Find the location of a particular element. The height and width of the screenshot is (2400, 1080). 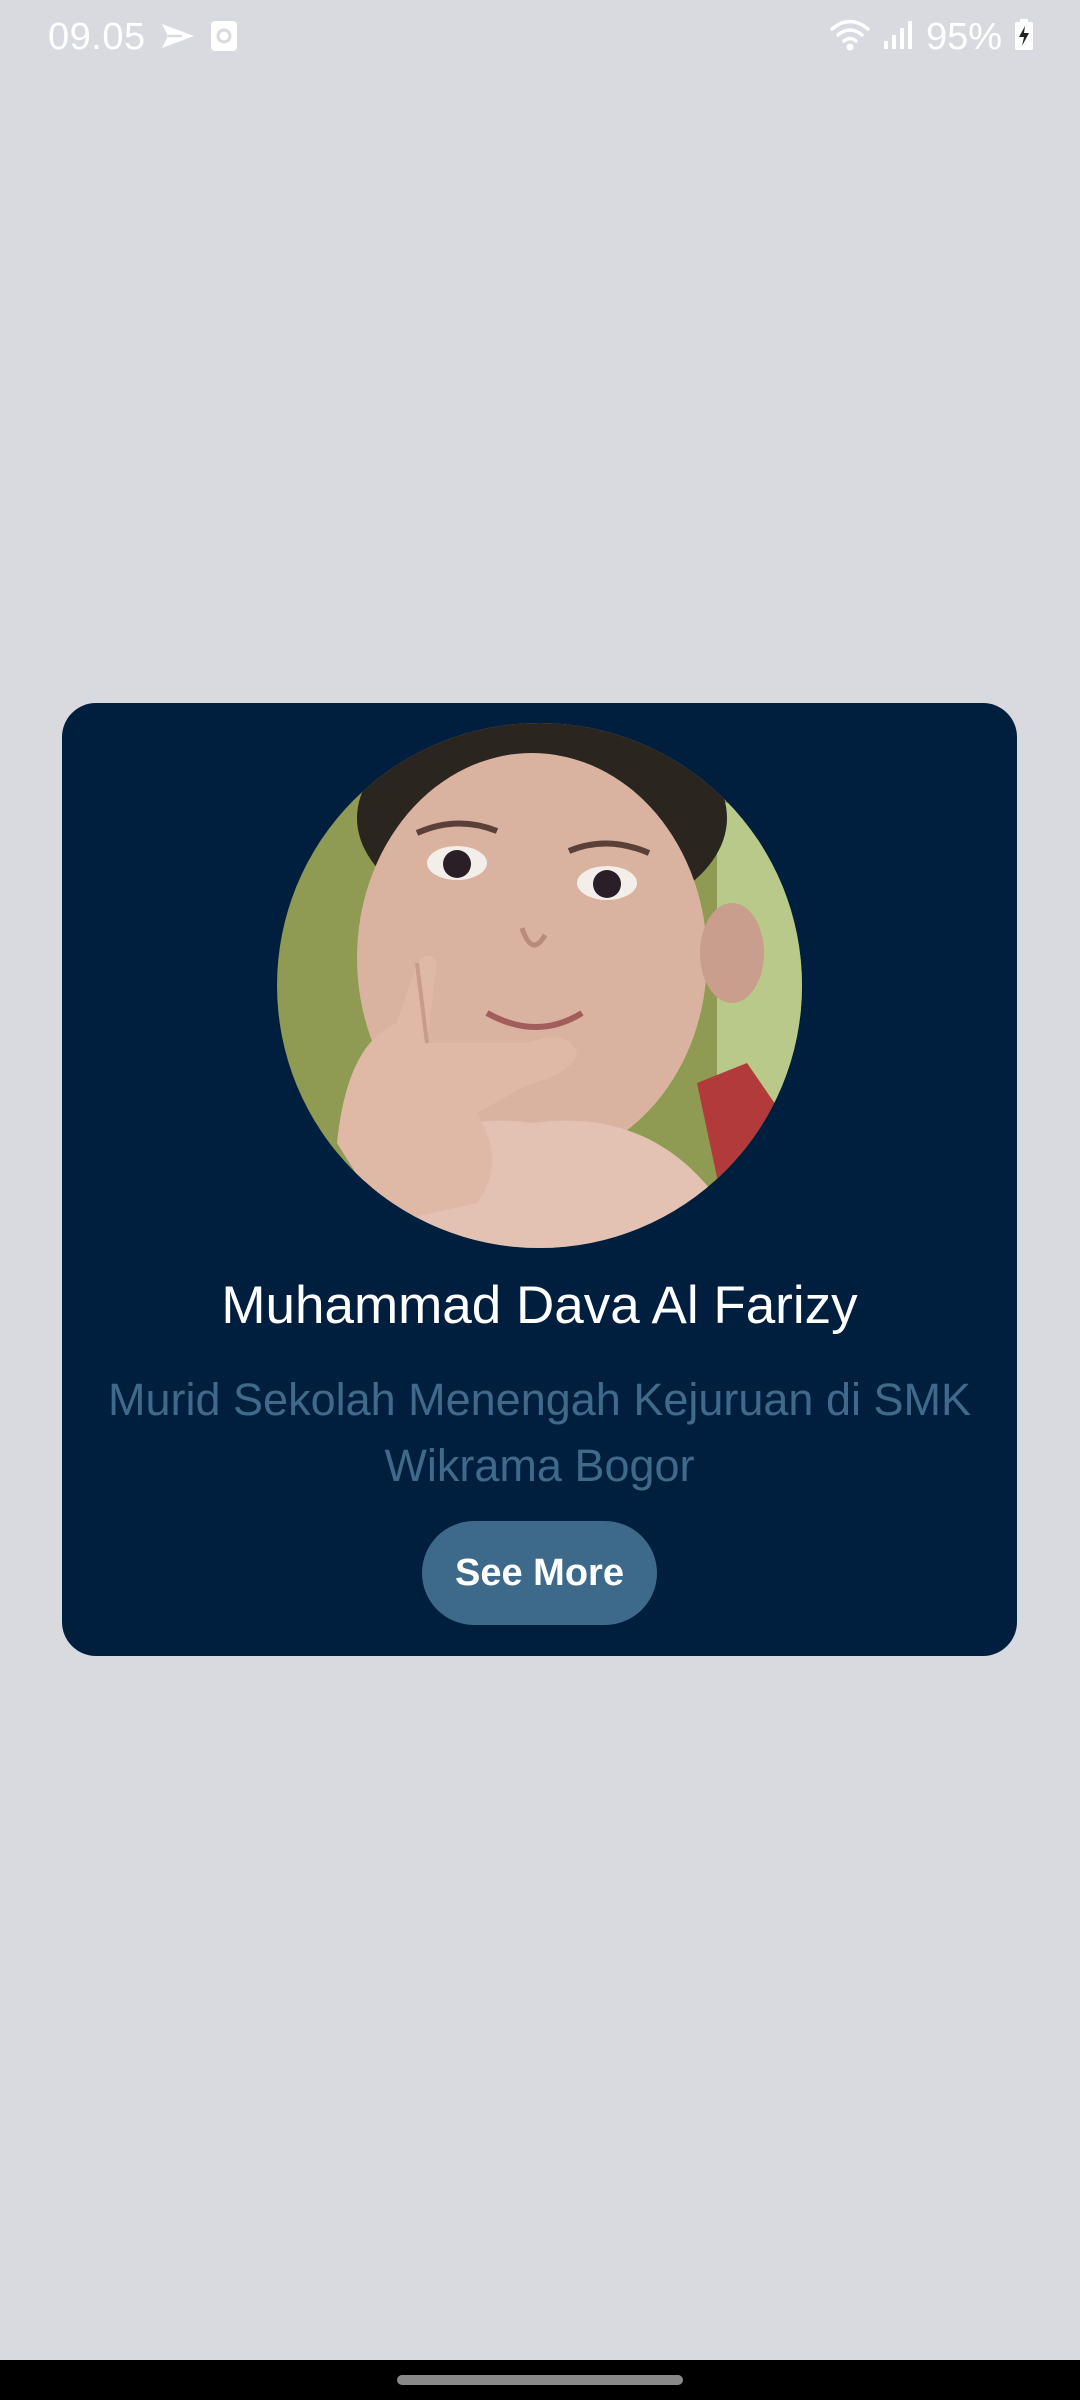

profile-avatar is located at coordinates (539, 985).